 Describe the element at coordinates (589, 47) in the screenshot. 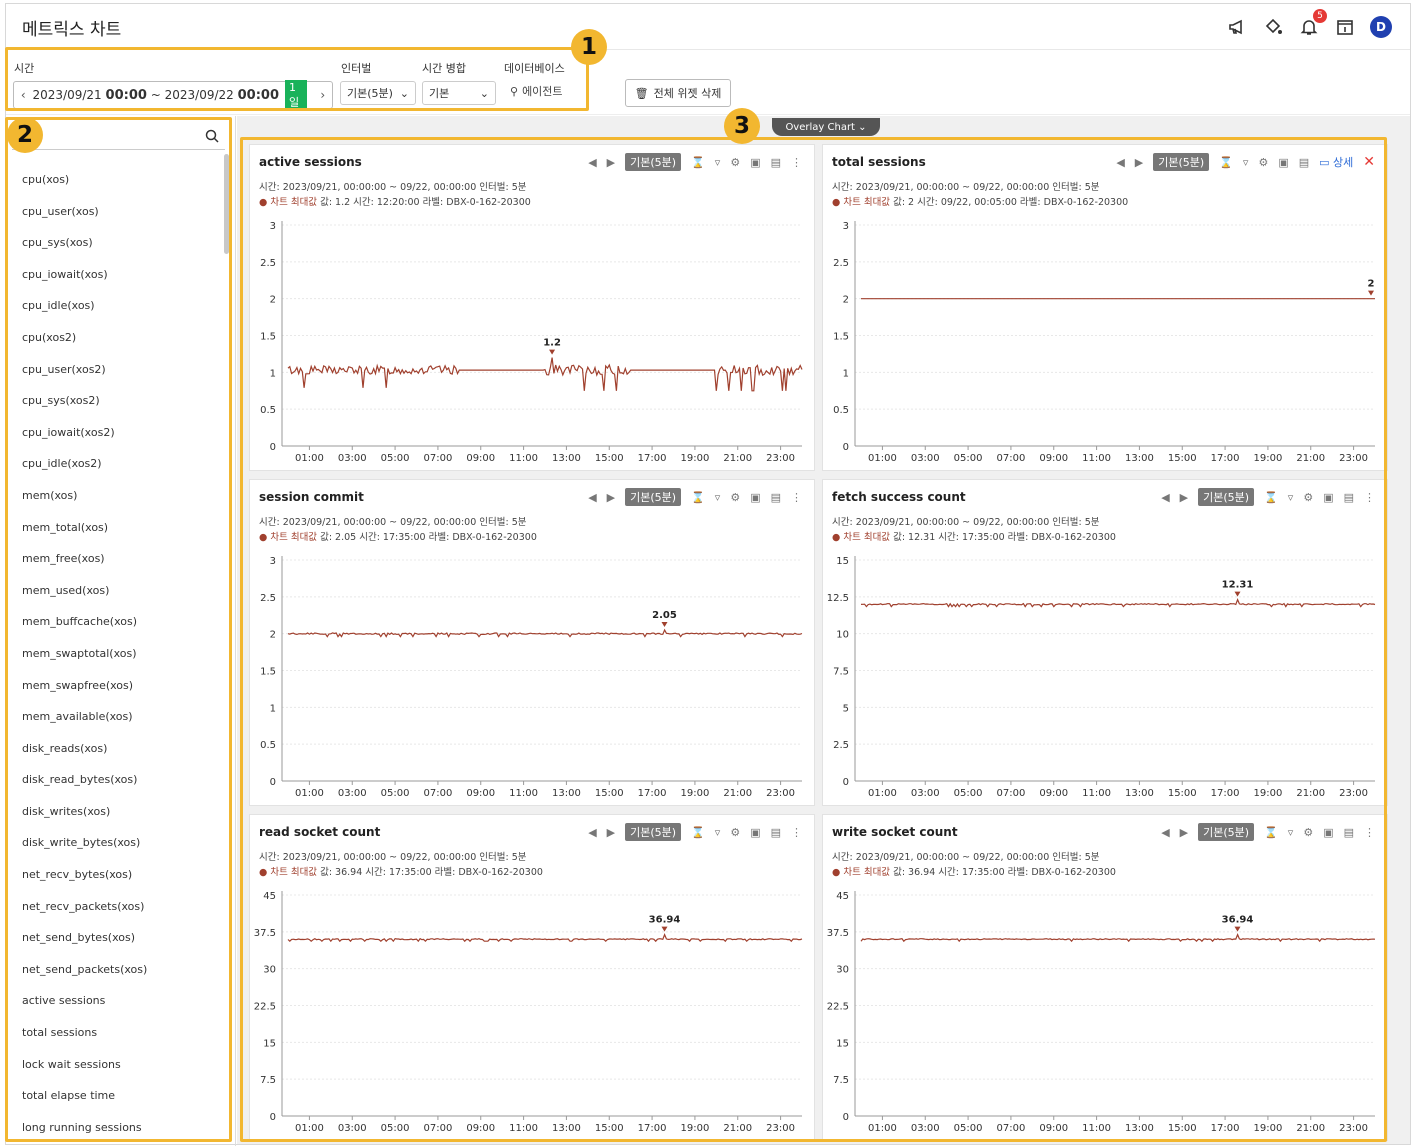

I see `callout-1: 1` at that location.